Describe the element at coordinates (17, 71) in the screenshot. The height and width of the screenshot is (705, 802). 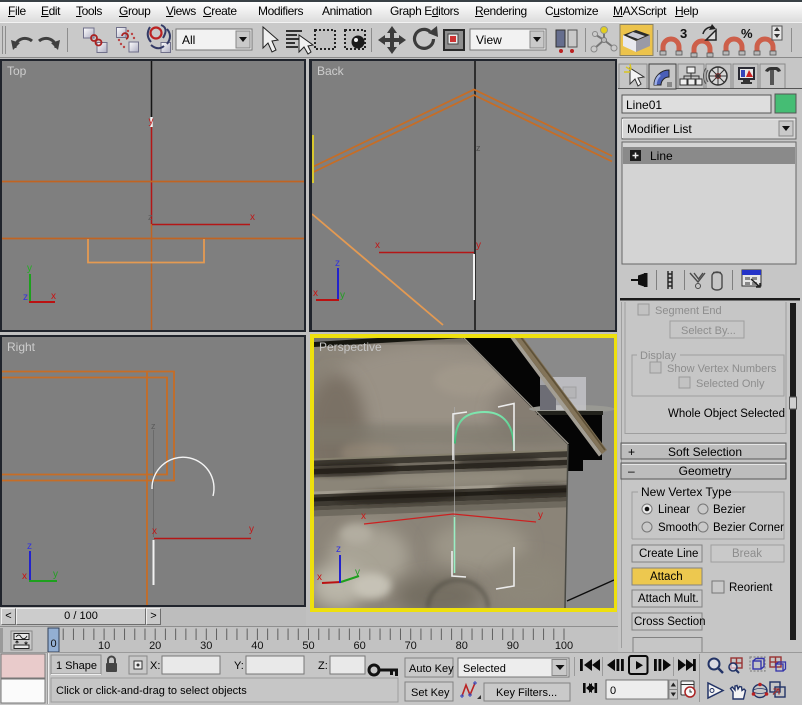
I see `svg-text: Top` at that location.